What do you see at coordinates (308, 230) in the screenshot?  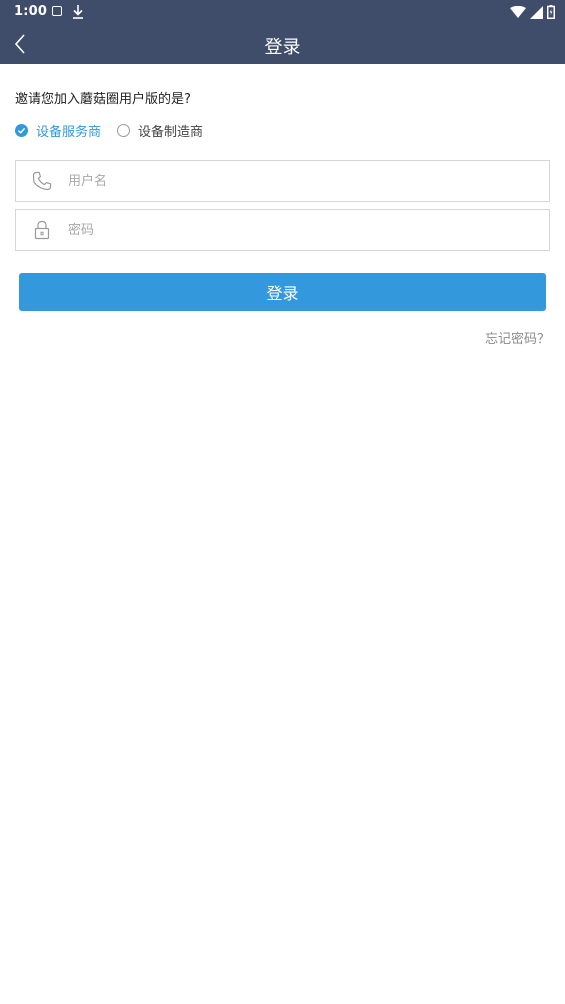 I see `password-input` at bounding box center [308, 230].